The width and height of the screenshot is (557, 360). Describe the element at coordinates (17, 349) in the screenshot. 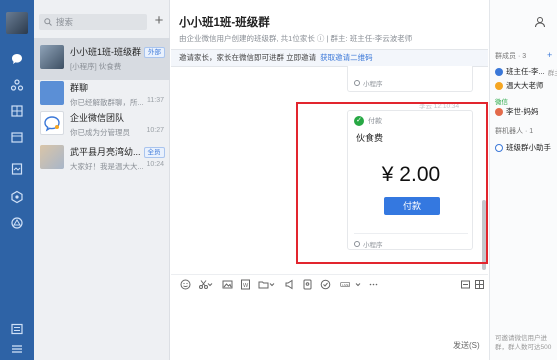

I see `hamburger-icon` at that location.